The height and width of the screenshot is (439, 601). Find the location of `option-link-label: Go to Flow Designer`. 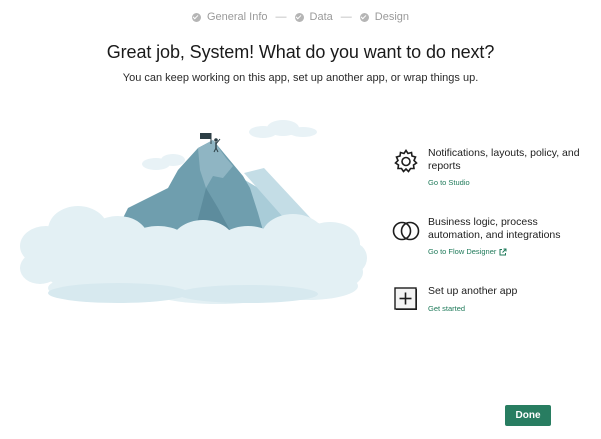

option-link-label: Go to Flow Designer is located at coordinates (462, 251).